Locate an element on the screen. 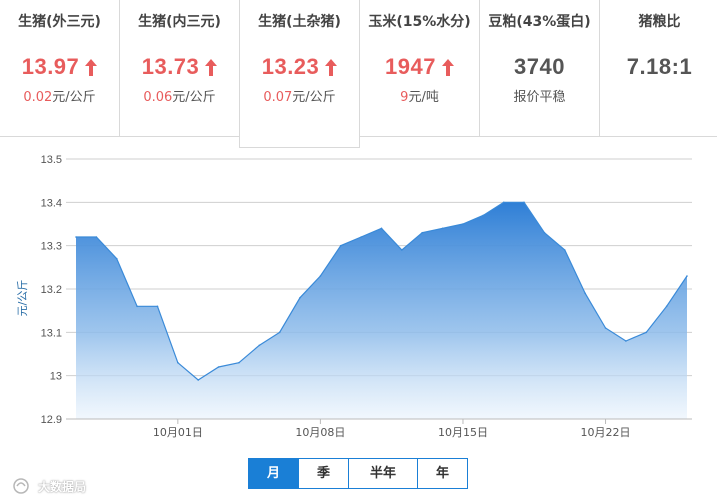 This screenshot has width=717, height=500. card-pig-native: 生猪(土杂猪) 13.23 0.07元/公斤 is located at coordinates (299, 74).